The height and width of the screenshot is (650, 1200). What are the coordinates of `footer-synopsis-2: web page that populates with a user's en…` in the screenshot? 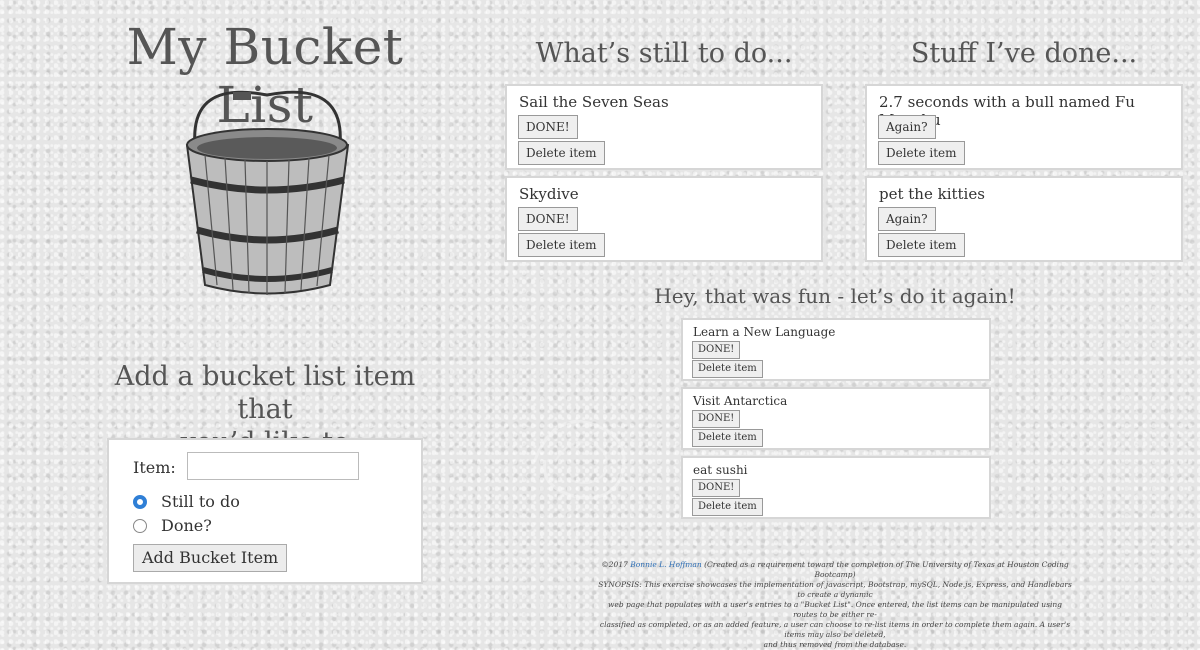 It's located at (835, 609).